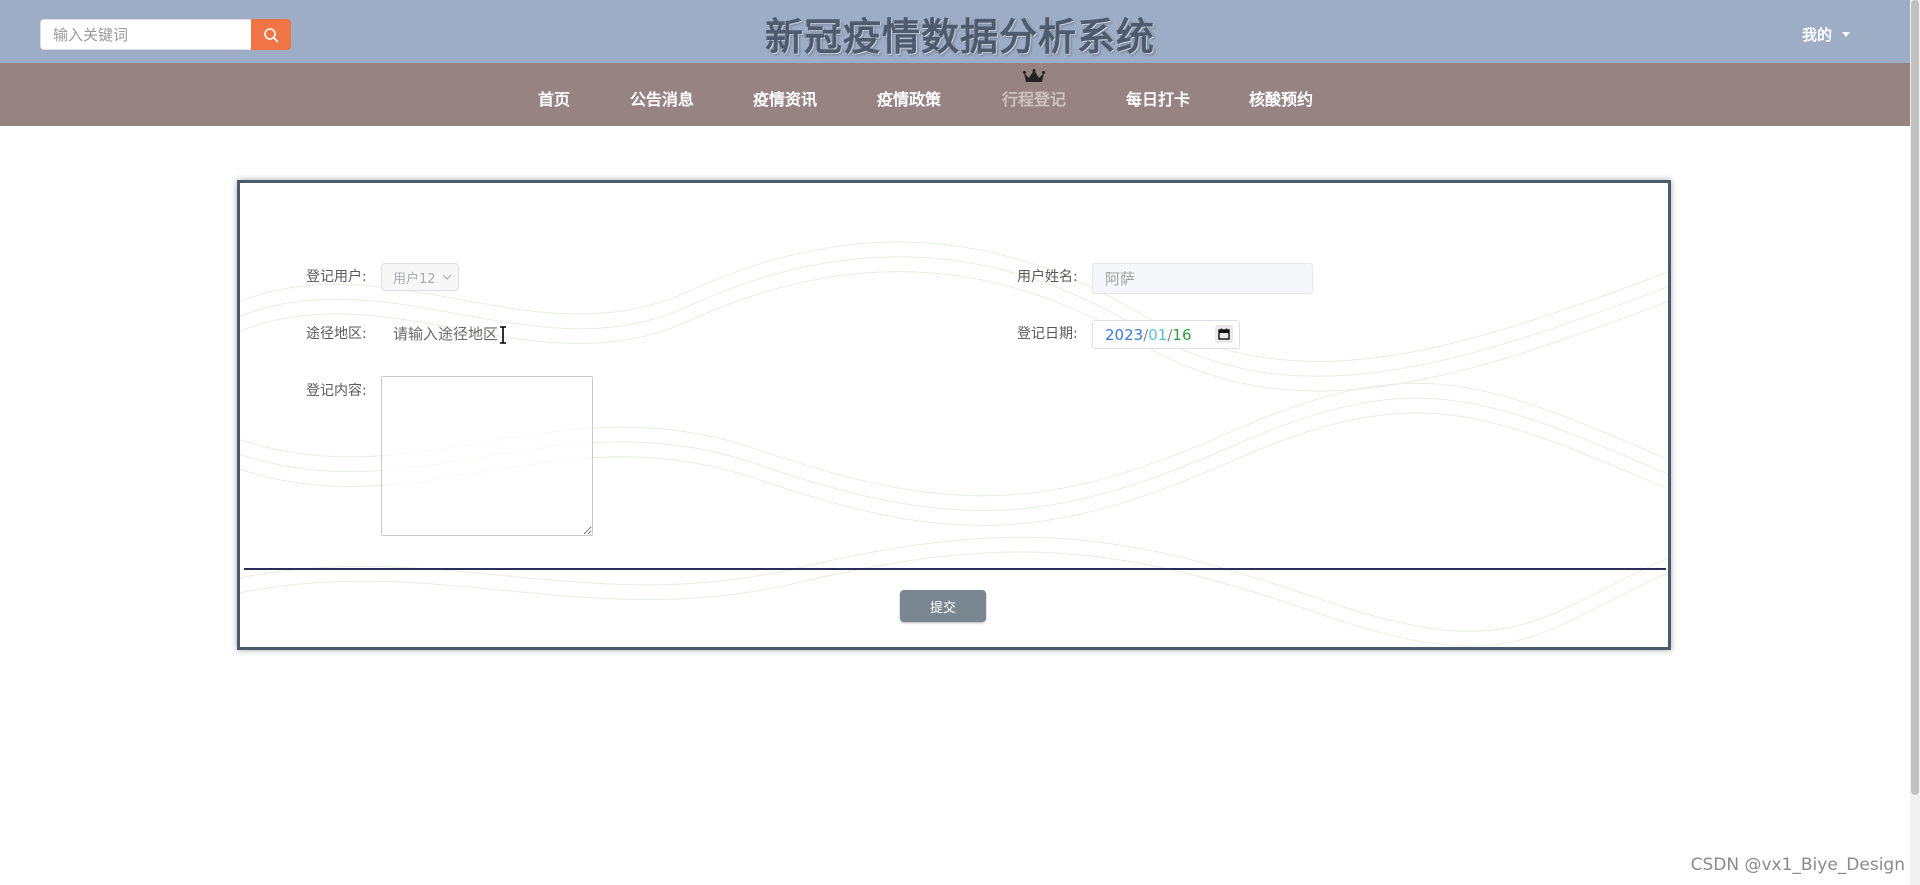  Describe the element at coordinates (336, 391) in the screenshot. I see `content-field-label: 登记内容:` at that location.